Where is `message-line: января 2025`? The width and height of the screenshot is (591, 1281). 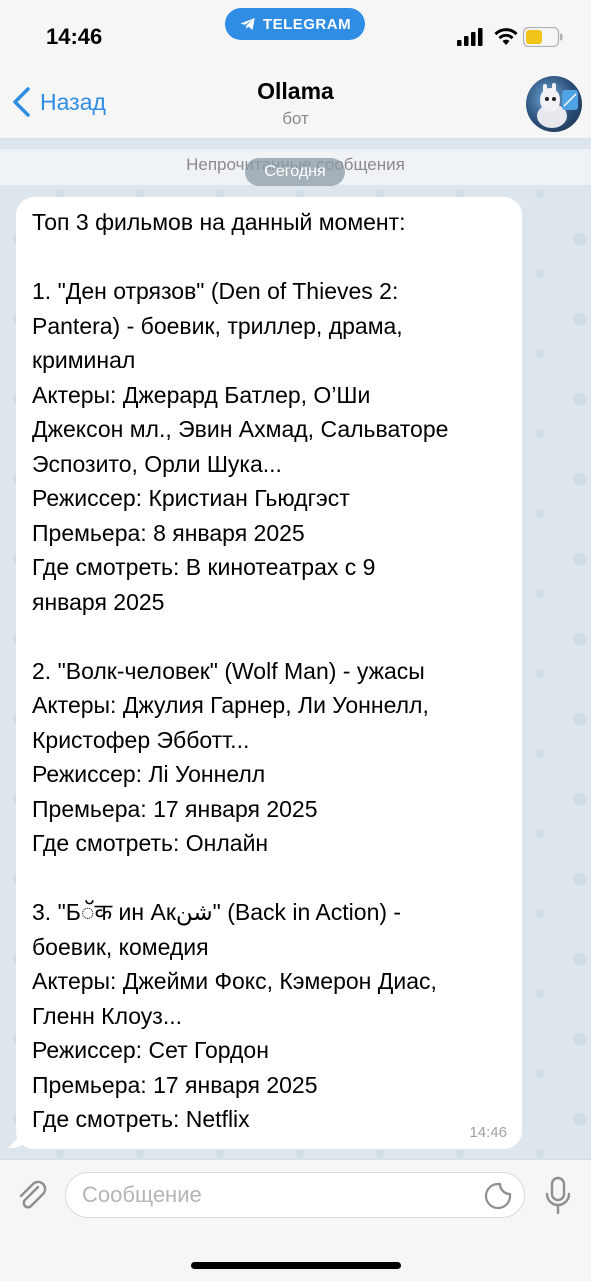 message-line: января 2025 is located at coordinates (98, 601).